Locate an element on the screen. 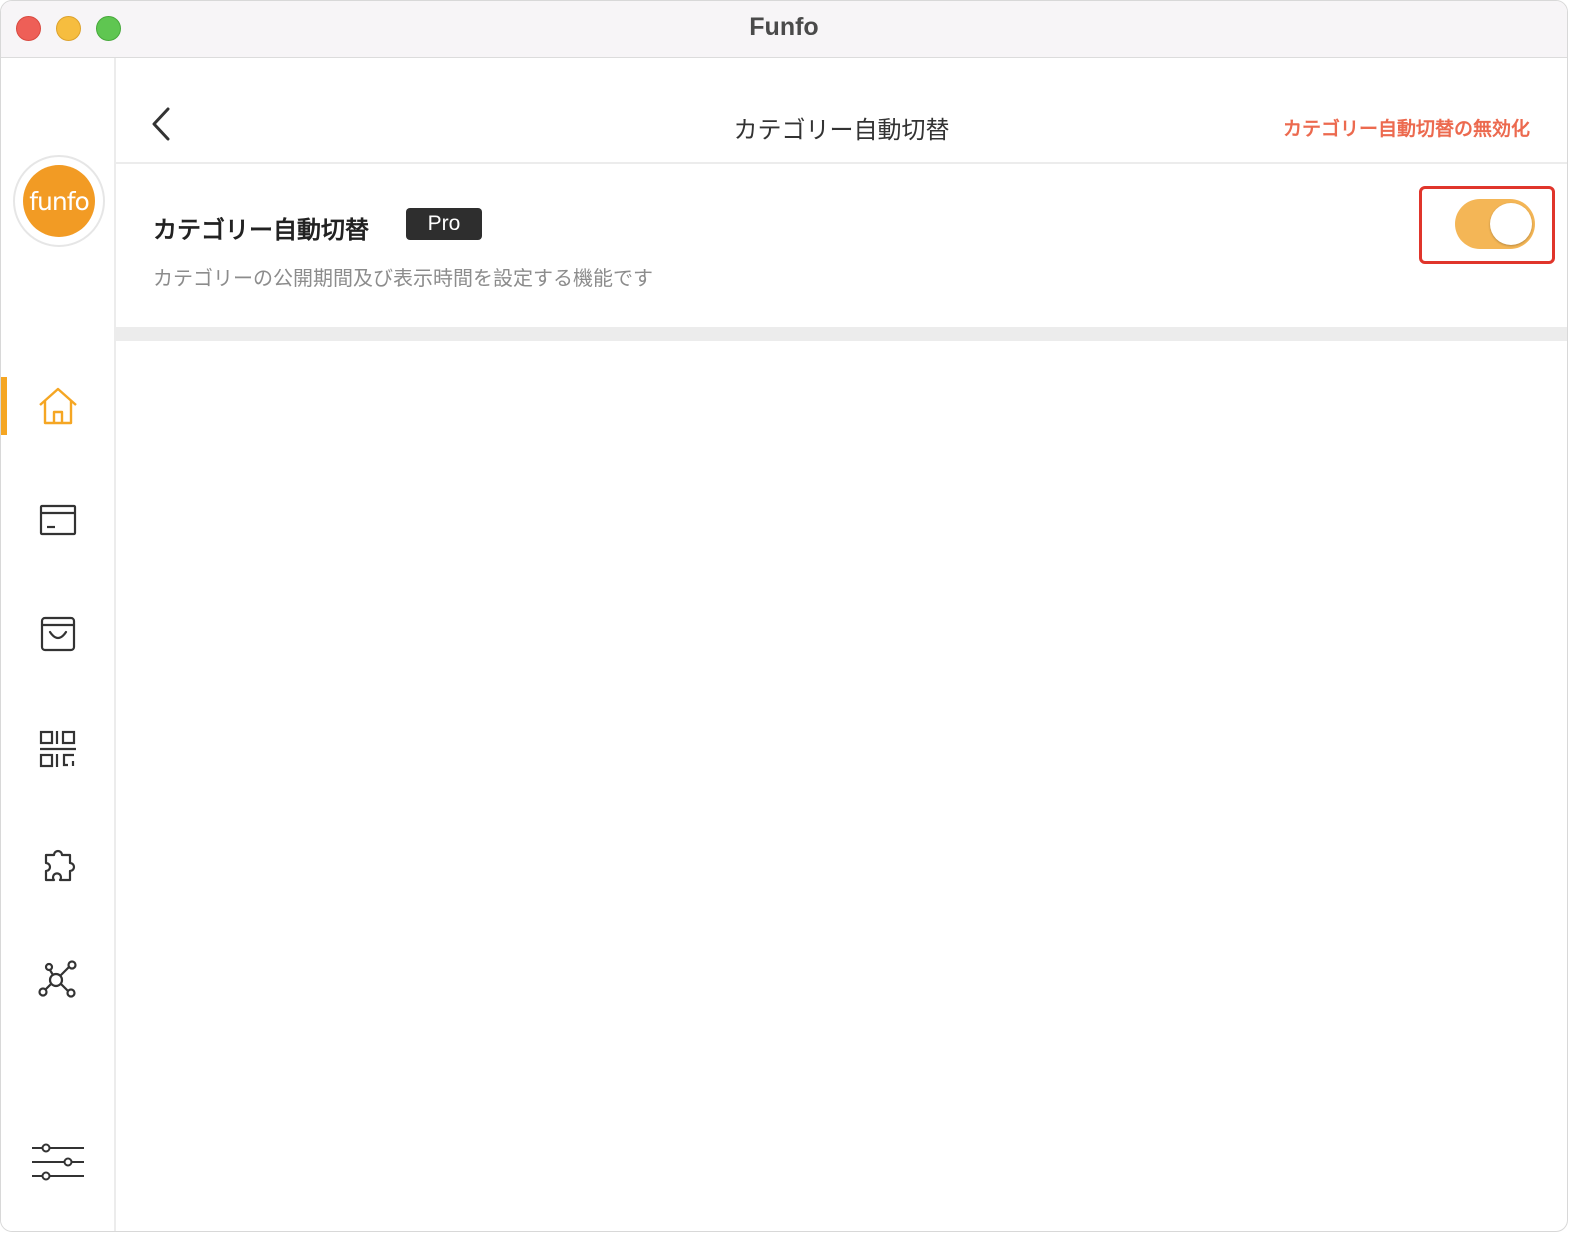 The image size is (1576, 1238). logo-text: funfo is located at coordinates (59, 201).